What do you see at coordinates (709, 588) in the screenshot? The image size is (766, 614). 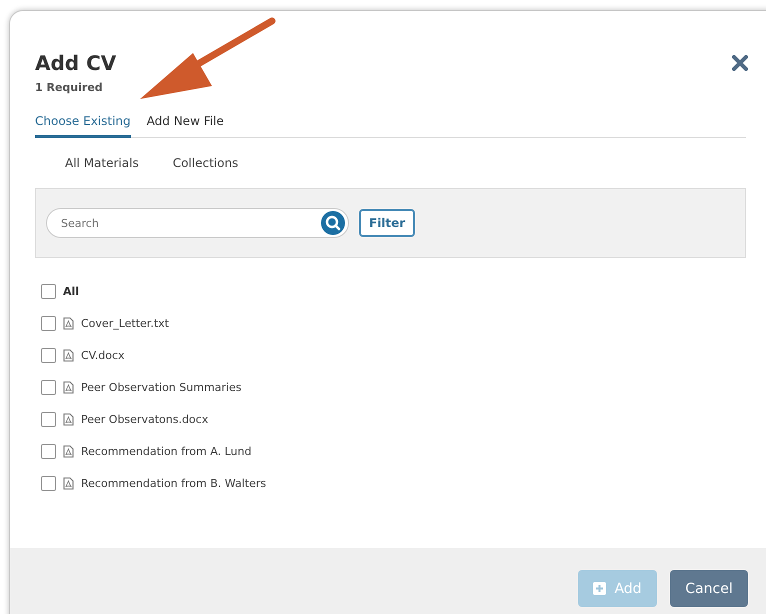 I see `cancel-button: Cancel` at bounding box center [709, 588].